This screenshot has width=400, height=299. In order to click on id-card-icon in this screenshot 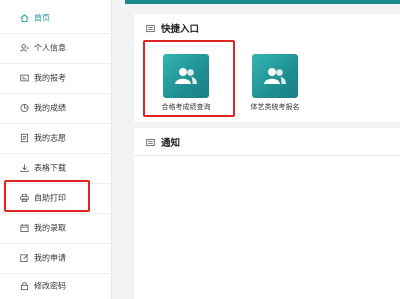, I will do `click(24, 78)`.